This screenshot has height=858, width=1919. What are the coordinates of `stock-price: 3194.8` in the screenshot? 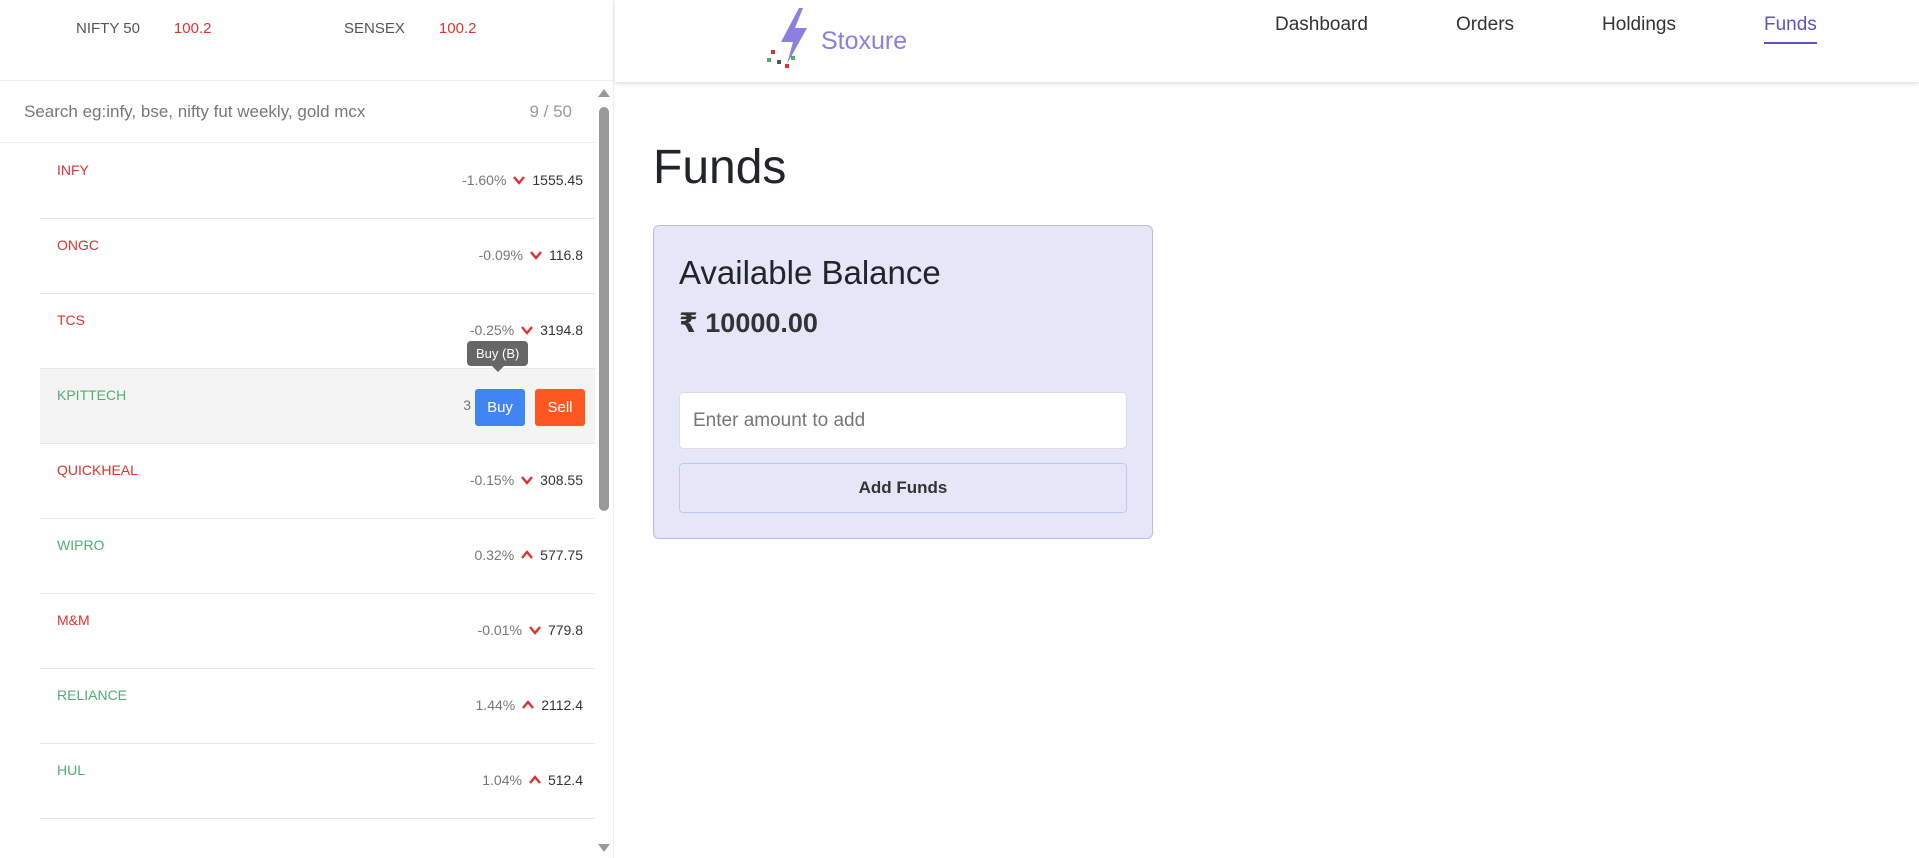 It's located at (561, 330).